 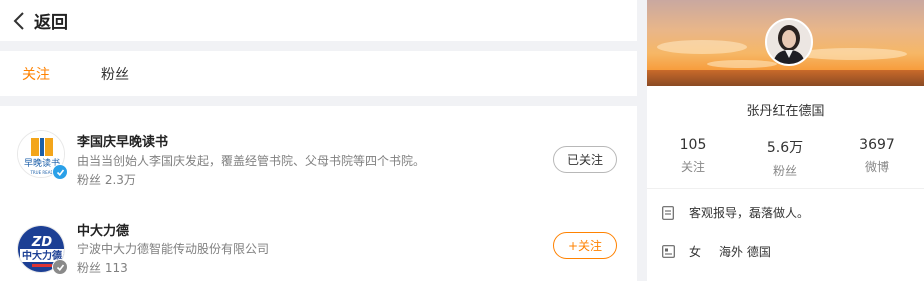 What do you see at coordinates (785, 158) in the screenshot?
I see `stat-fans: 5.6万 粉丝` at bounding box center [785, 158].